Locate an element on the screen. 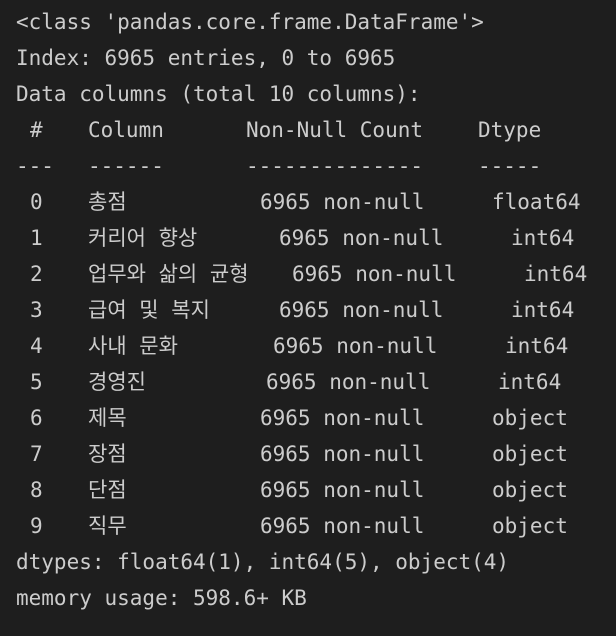 The image size is (616, 636). row-column: 제목 is located at coordinates (107, 418).